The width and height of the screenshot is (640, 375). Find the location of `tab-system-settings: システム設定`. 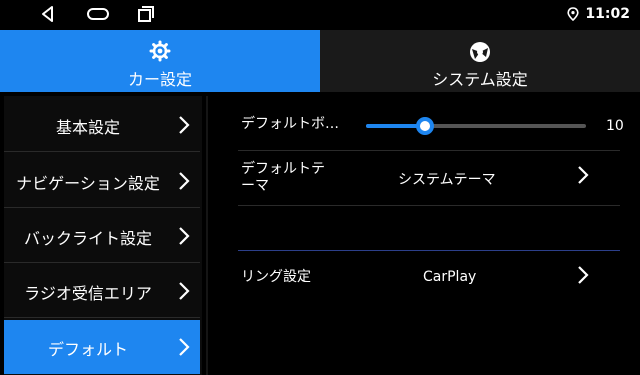

tab-system-settings: システム設定 is located at coordinates (480, 61).